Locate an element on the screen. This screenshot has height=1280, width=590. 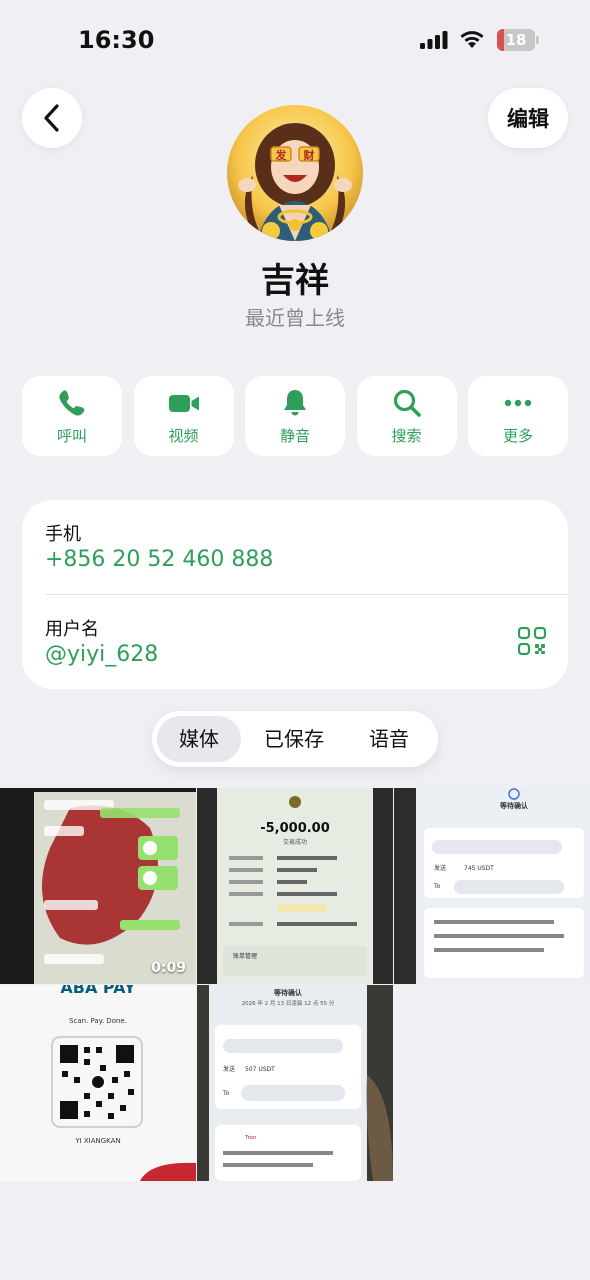
profile-name: 吉祥 is located at coordinates (295, 281).